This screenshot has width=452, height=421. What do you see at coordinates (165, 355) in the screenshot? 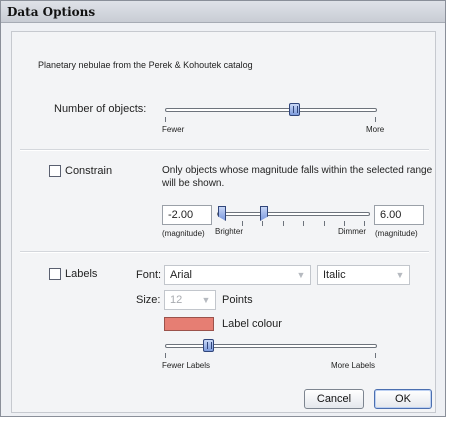
I see `labels-tick-min` at bounding box center [165, 355].